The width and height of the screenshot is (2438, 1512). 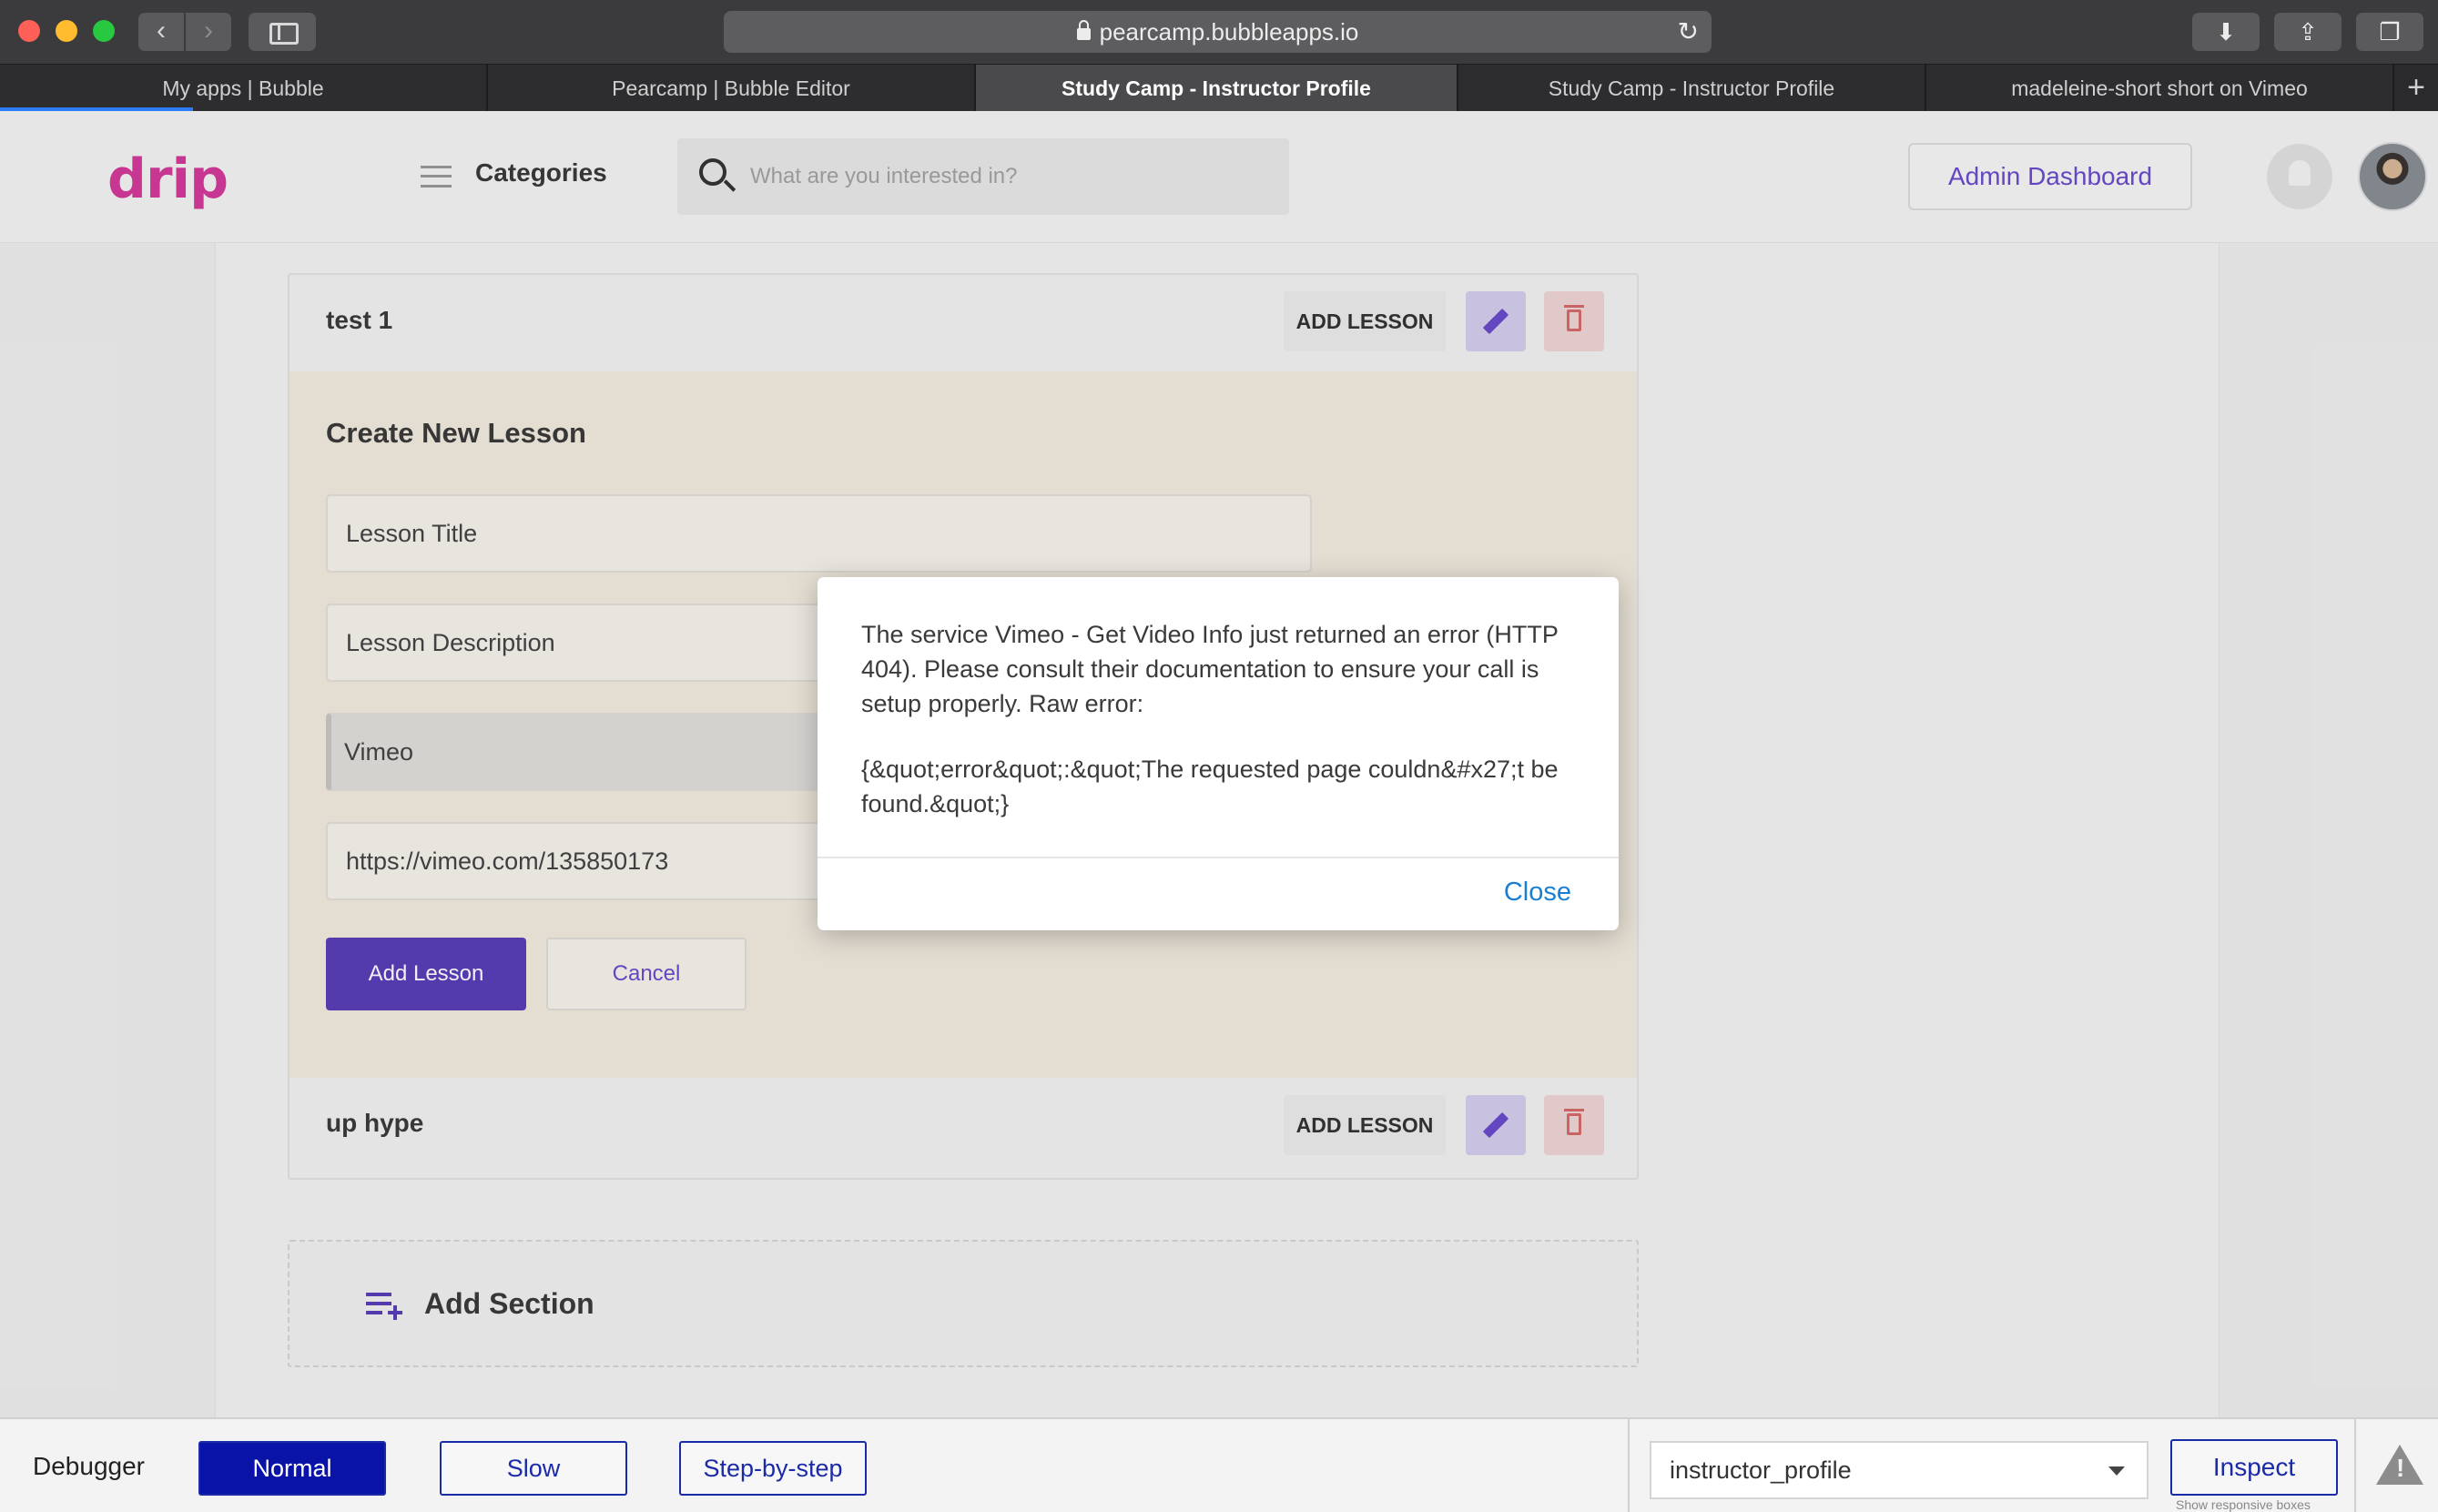 What do you see at coordinates (2243, 1504) in the screenshot?
I see `show-responsive-boxes-link: Show responsive boxes` at bounding box center [2243, 1504].